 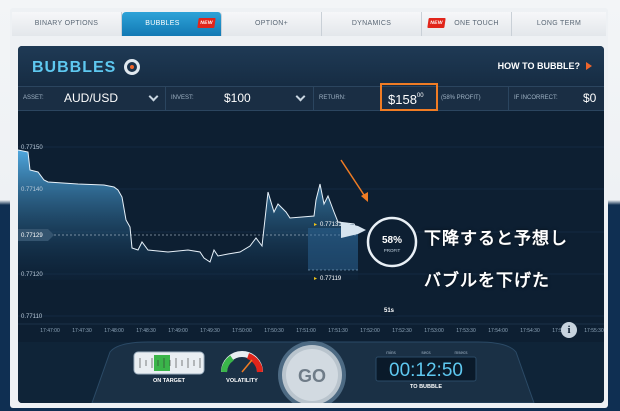 I want to click on x-tick: 17:54:00, so click(x=498, y=331).